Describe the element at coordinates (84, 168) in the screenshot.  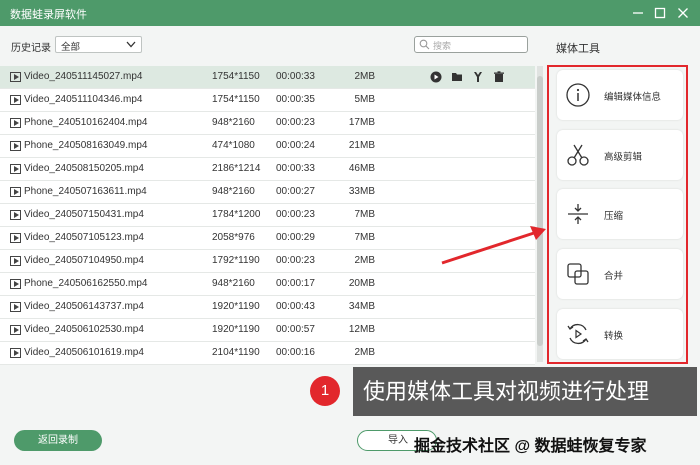
I see `file-name: Video_240508150205.mp4` at that location.